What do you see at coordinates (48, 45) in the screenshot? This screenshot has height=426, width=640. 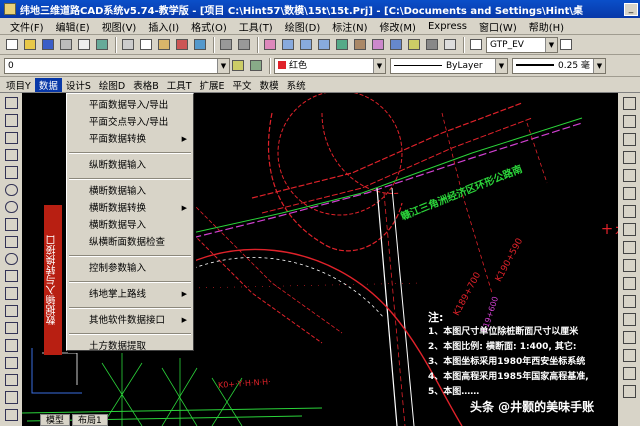 I see `save-icon` at bounding box center [48, 45].